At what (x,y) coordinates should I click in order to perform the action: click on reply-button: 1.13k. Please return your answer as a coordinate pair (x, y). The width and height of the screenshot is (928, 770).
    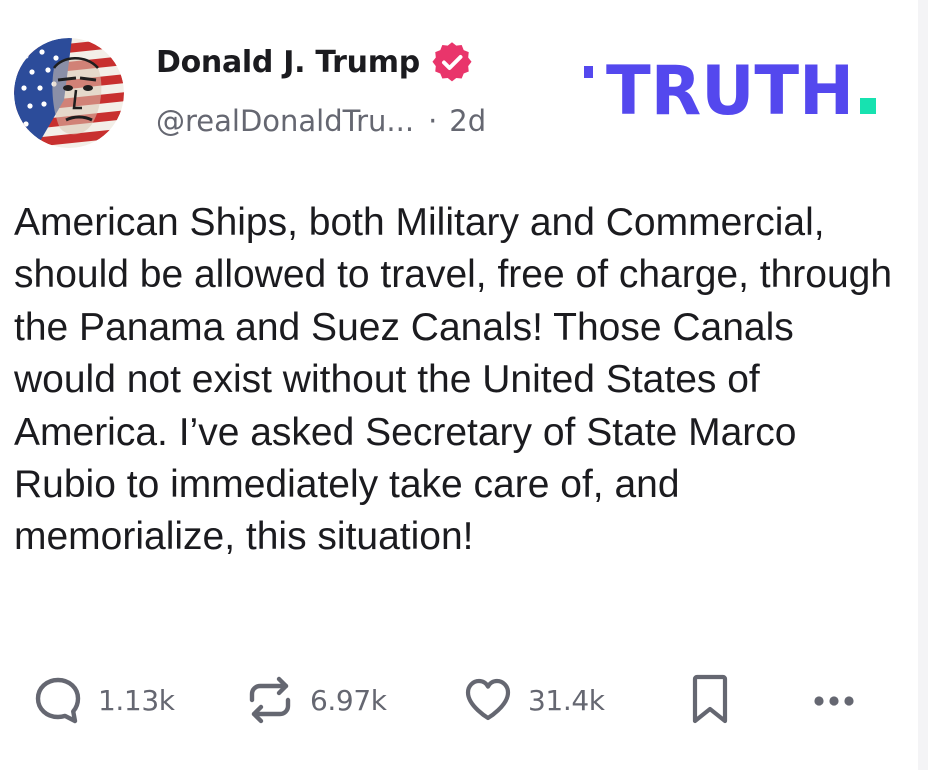
    Looking at the image, I should click on (103, 700).